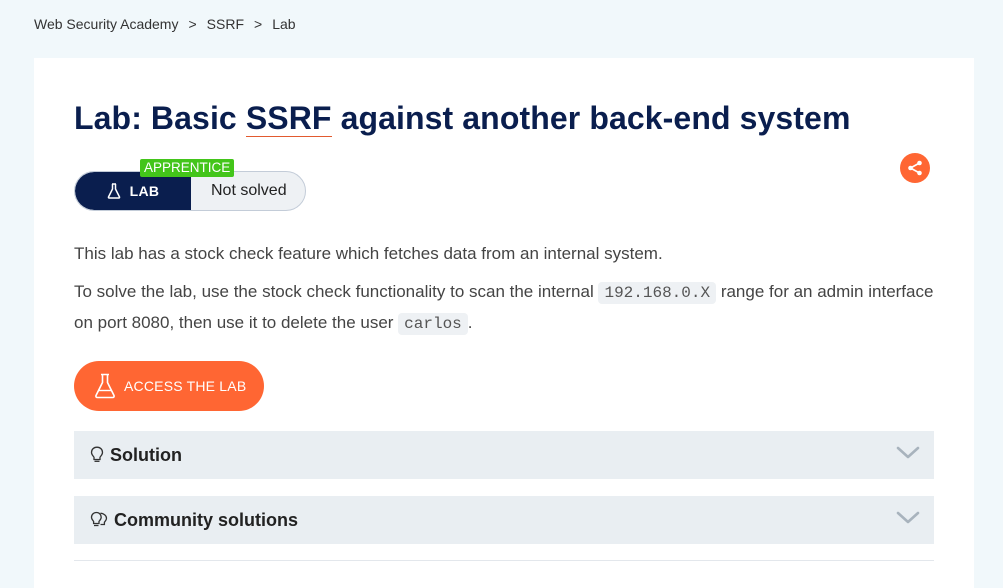 This screenshot has height=588, width=1003. I want to click on lab-type-text: LAB, so click(144, 191).